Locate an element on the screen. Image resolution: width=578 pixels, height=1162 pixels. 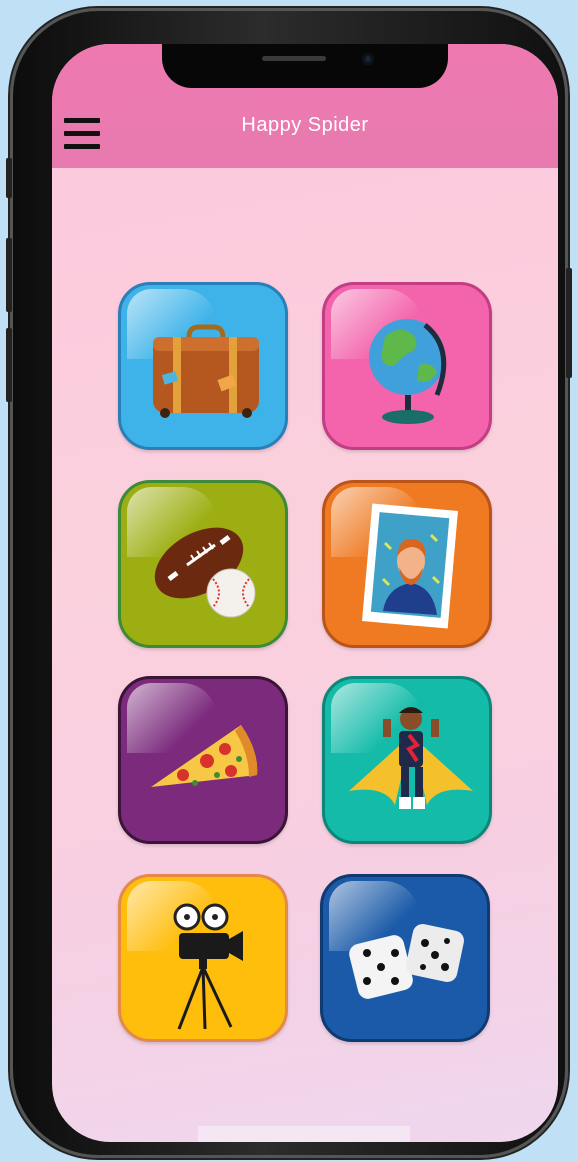
pizza-slice-icon is located at coordinates (204, 756).